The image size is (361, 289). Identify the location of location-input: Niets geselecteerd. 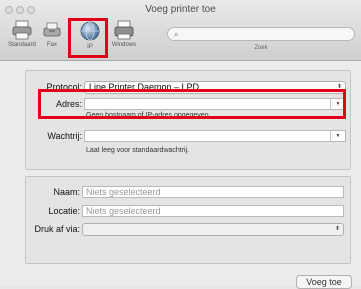
(213, 211).